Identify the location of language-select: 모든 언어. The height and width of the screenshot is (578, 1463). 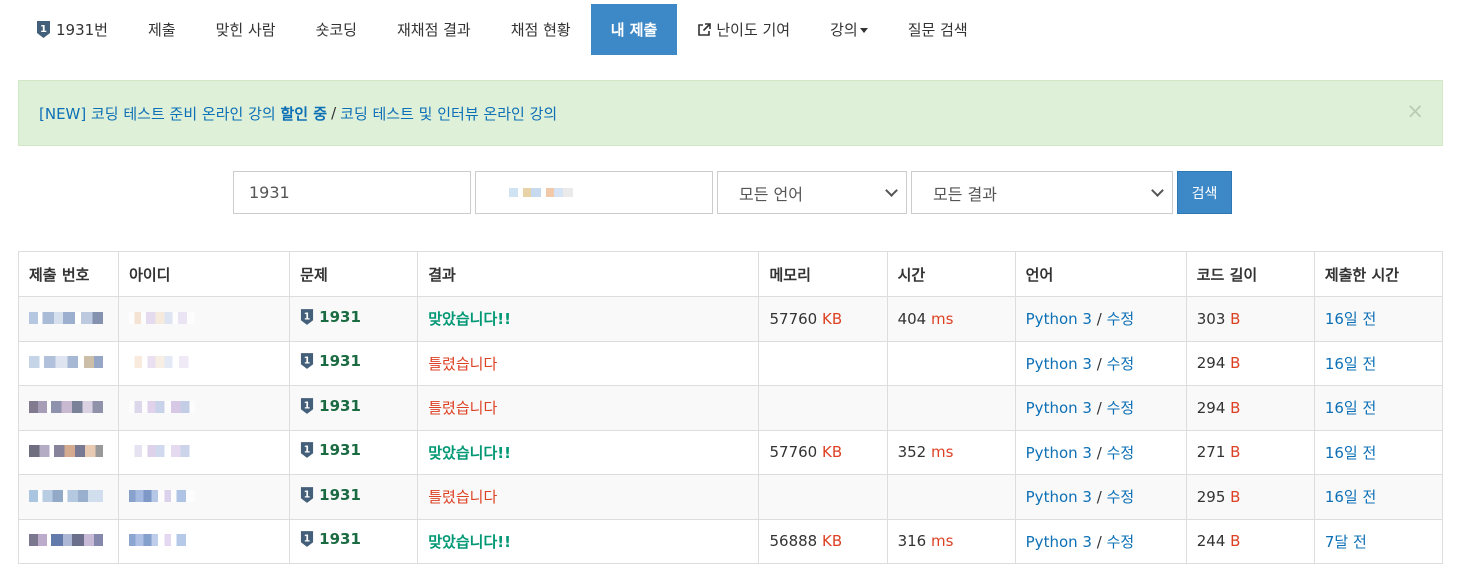
(812, 192).